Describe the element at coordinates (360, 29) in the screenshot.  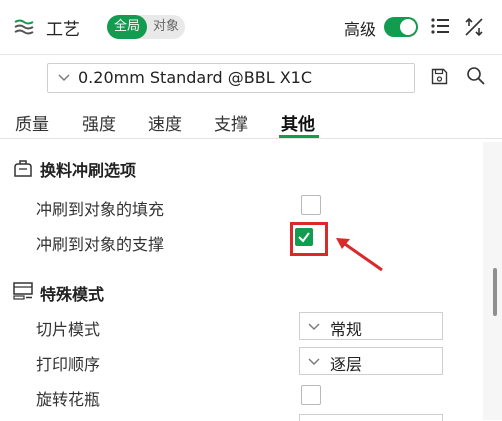
I see `advanced-label: 高级` at that location.